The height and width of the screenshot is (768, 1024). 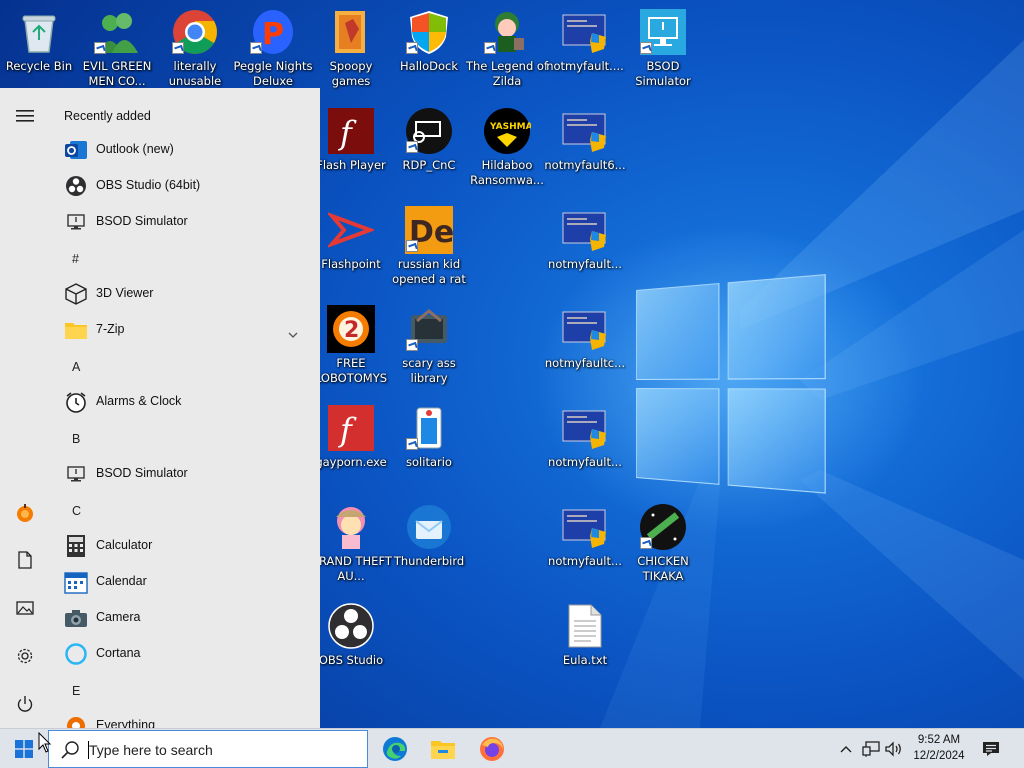 What do you see at coordinates (351, 330) in the screenshot?
I see `svg-text: 2` at bounding box center [351, 330].